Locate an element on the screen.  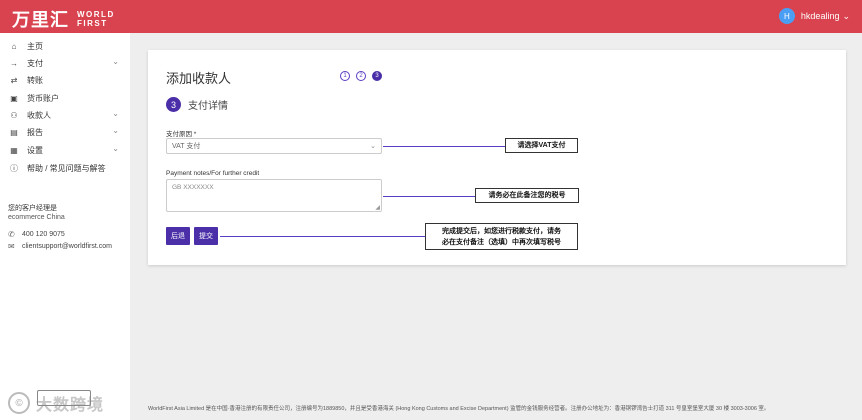
worldfirst-logo: 万里汇 WORLD FIRST is located at coordinates (63, 19).